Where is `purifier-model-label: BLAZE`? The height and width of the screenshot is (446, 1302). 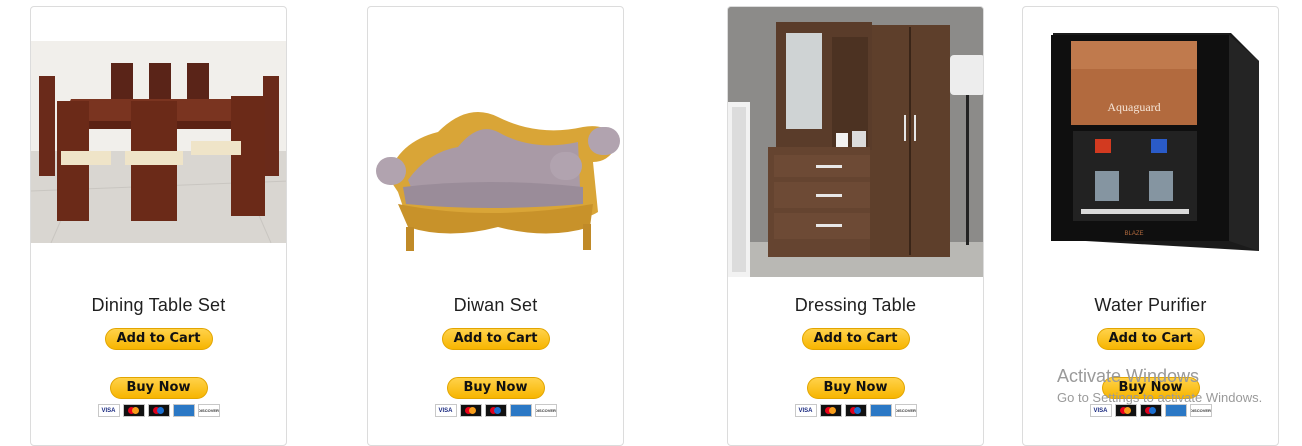
purifier-model-label: BLAZE is located at coordinates (1133, 234).